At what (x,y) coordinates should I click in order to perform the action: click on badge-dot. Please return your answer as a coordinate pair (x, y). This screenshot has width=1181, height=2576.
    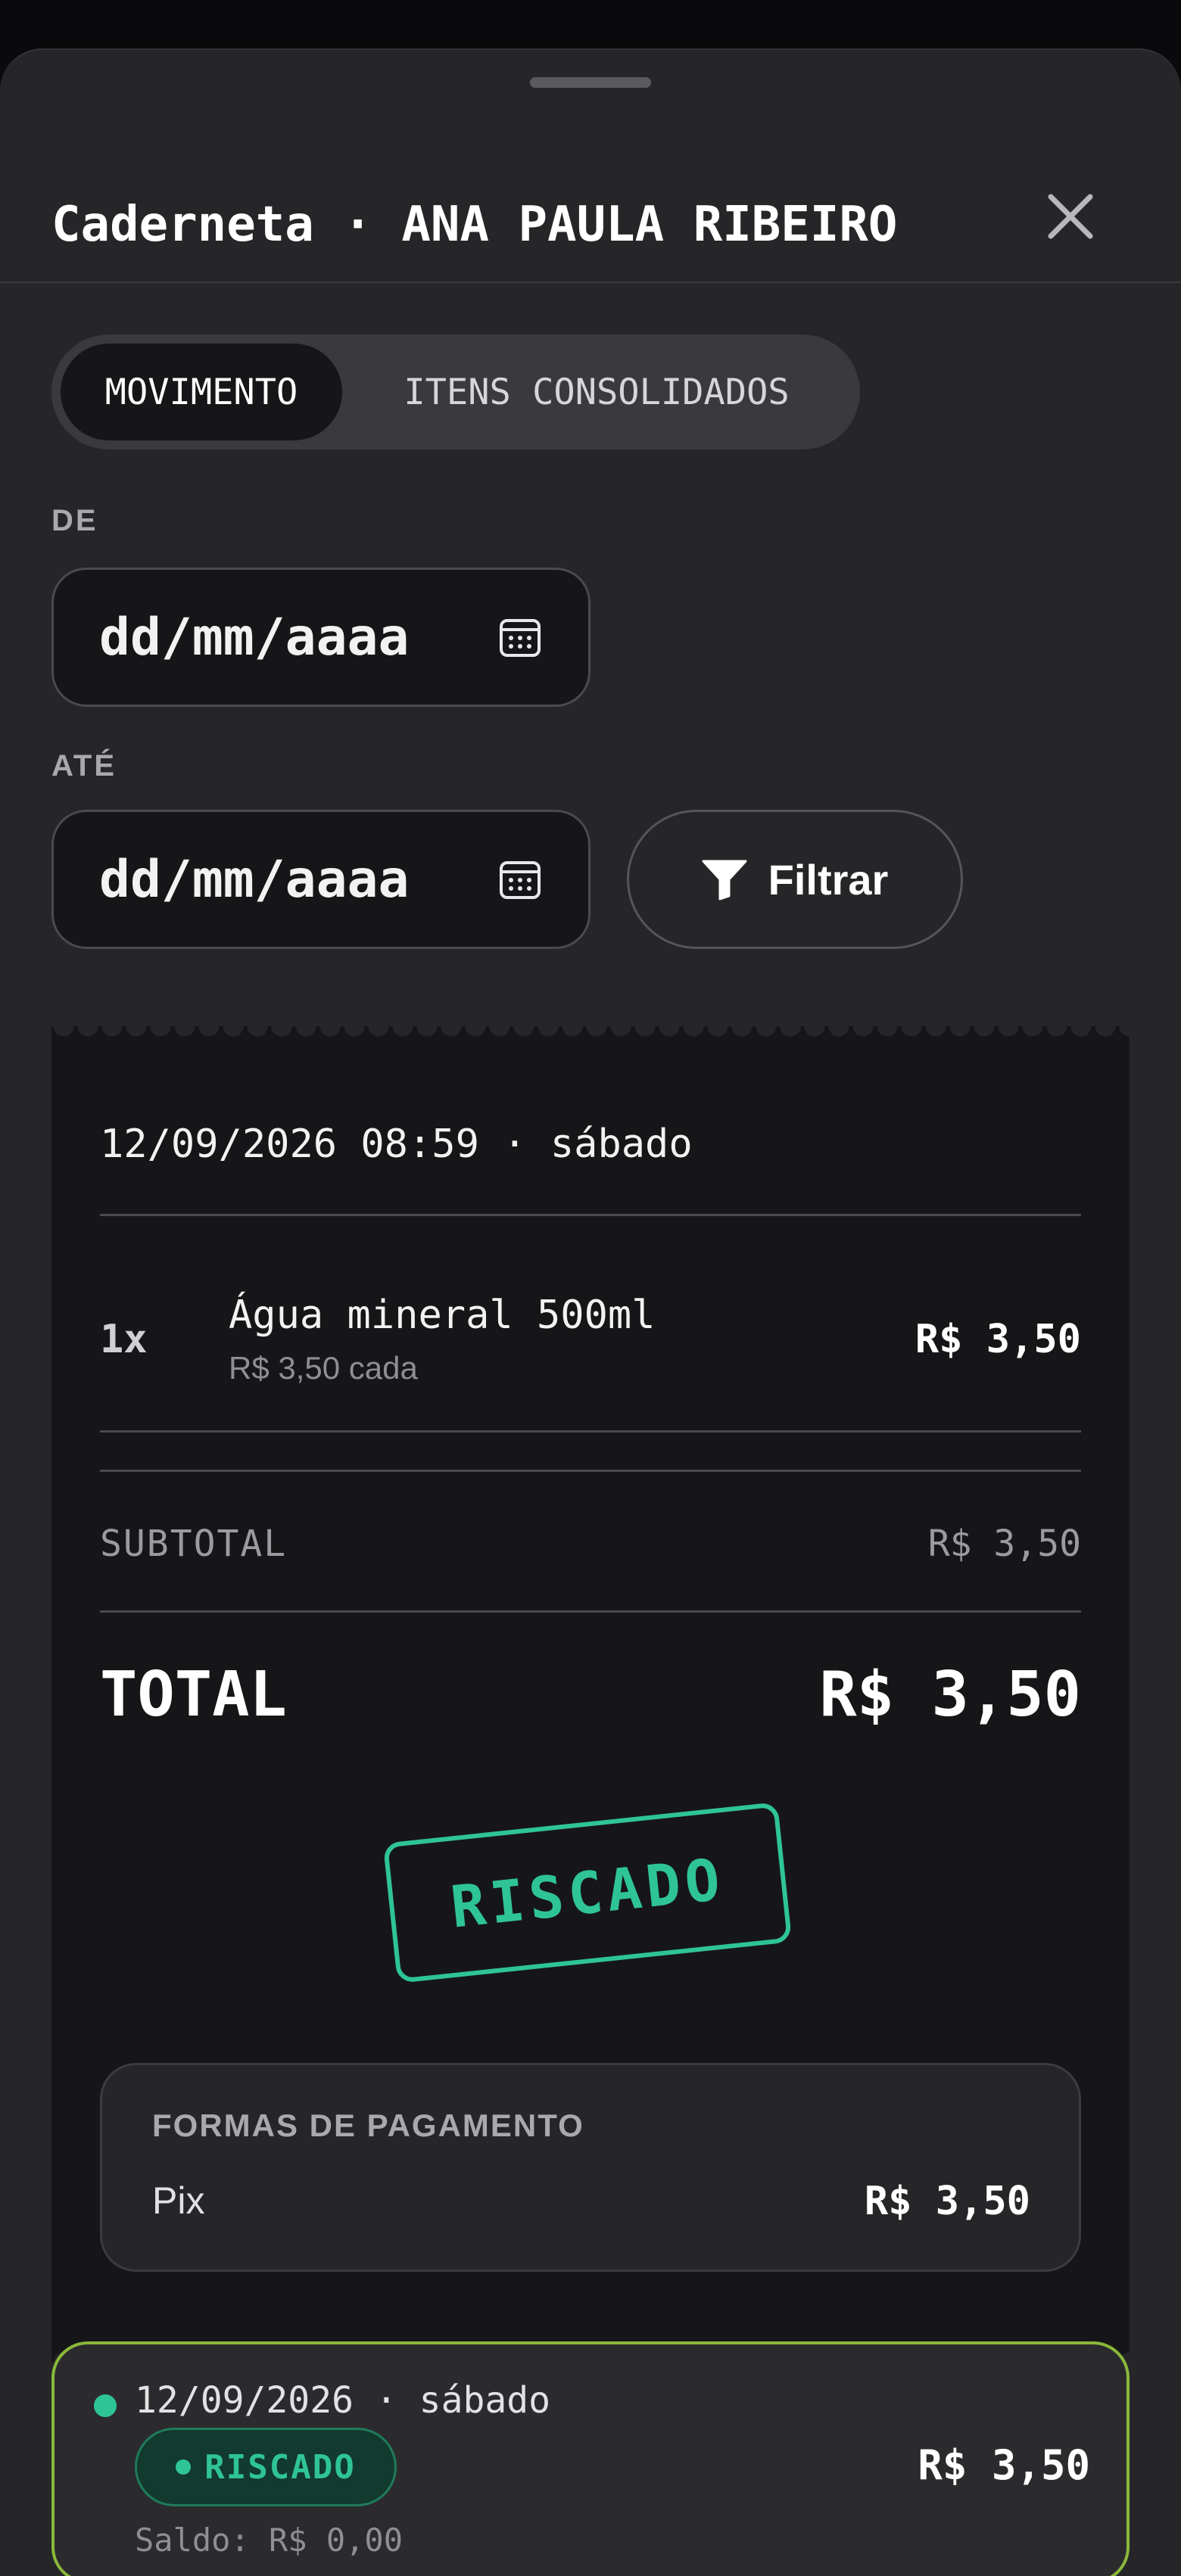
    Looking at the image, I should click on (184, 2467).